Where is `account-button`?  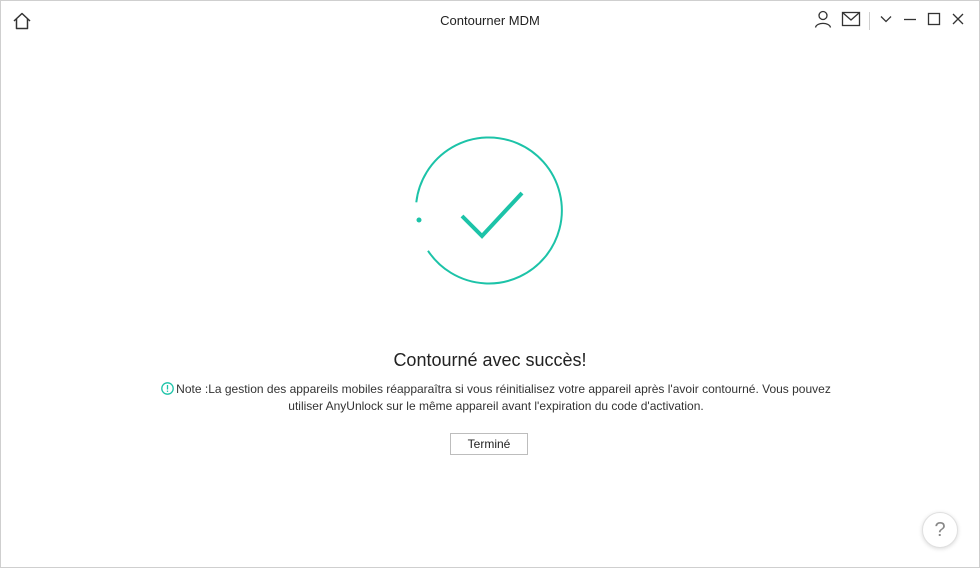 account-button is located at coordinates (823, 21).